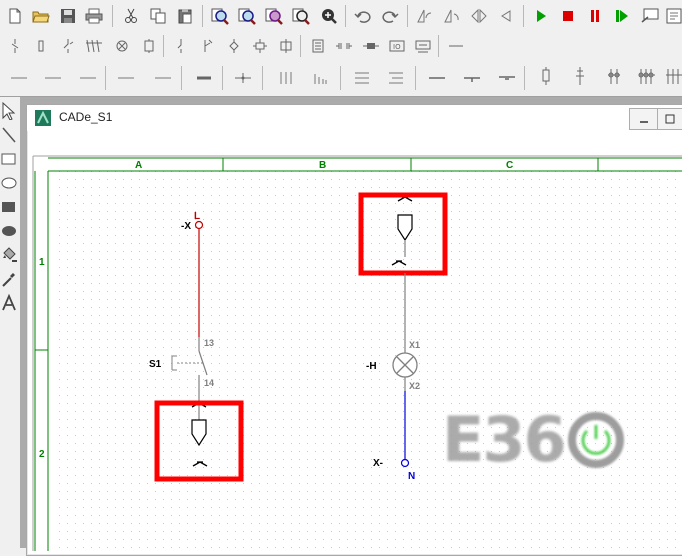 This screenshot has height=556, width=682. Describe the element at coordinates (41, 46) in the screenshot. I see `contact-nc-icon` at that location.